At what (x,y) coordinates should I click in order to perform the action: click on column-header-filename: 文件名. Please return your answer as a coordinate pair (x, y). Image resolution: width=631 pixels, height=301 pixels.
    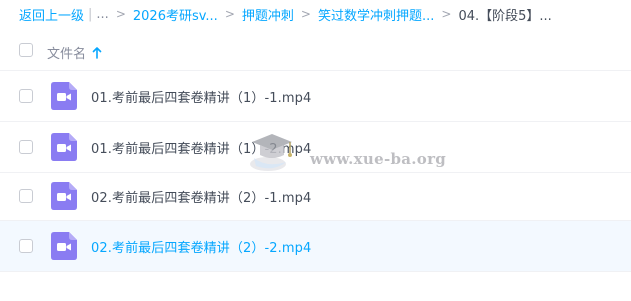
    Looking at the image, I should click on (74, 52).